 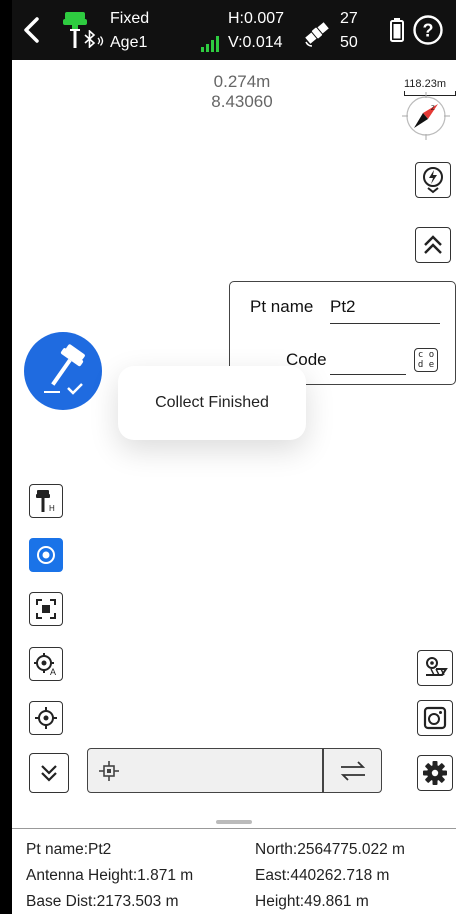 I want to click on lightning-pin-icon, so click(x=433, y=180).